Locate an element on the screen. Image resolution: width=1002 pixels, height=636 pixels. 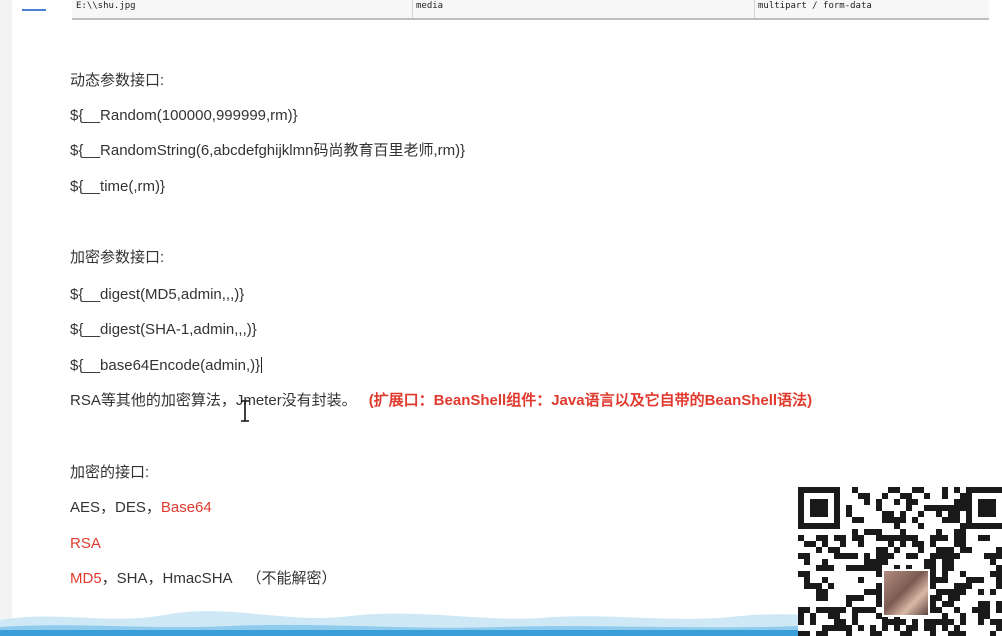
code-line-base64-text: ${__base64Encode(admin,)} is located at coordinates (165, 365).